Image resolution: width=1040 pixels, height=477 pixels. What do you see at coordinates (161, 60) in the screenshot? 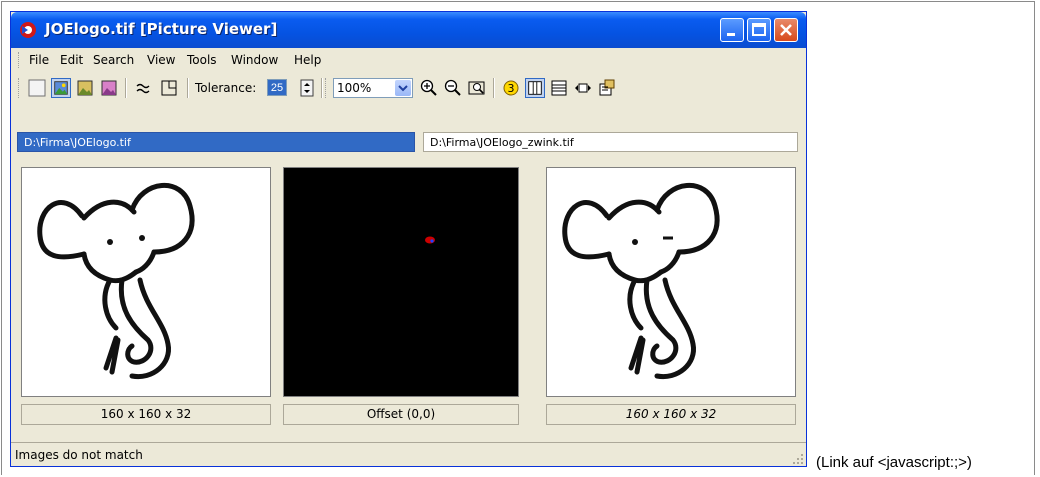
I see `menu-view: View` at bounding box center [161, 60].